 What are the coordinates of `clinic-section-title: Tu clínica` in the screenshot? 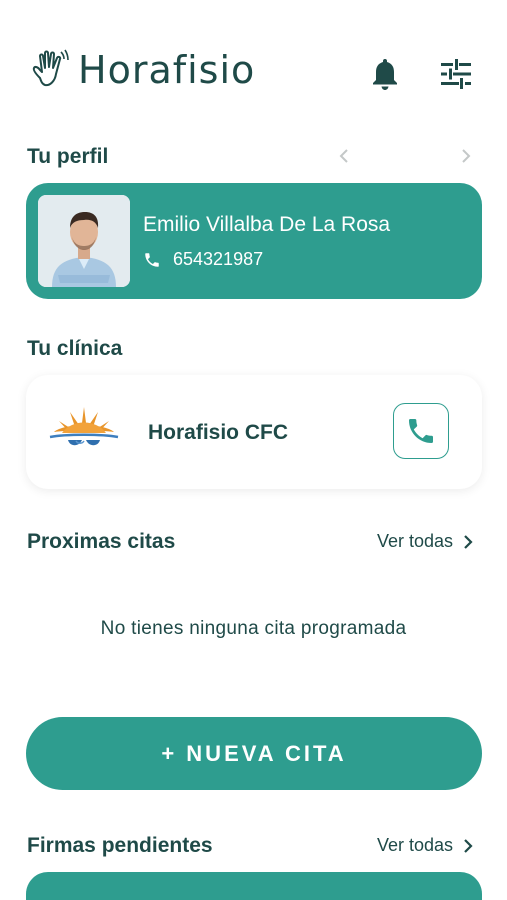 It's located at (75, 348).